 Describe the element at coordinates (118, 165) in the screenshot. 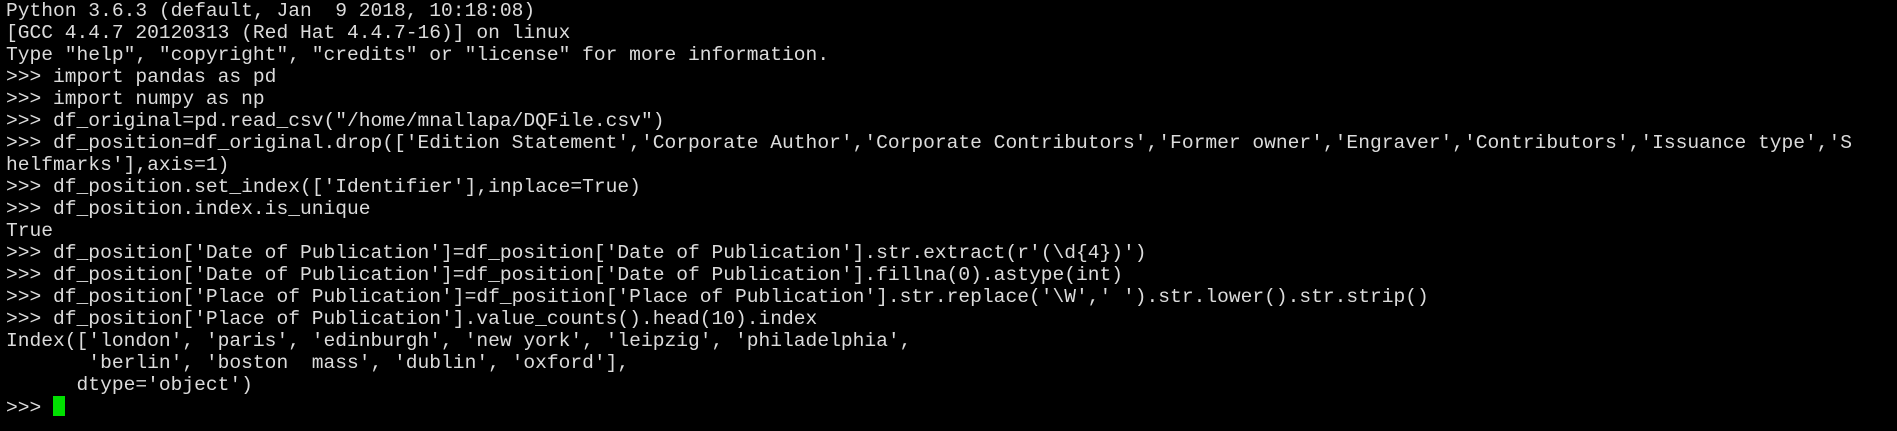

I see `terminal-line: helfmarks'],axis=1)` at that location.